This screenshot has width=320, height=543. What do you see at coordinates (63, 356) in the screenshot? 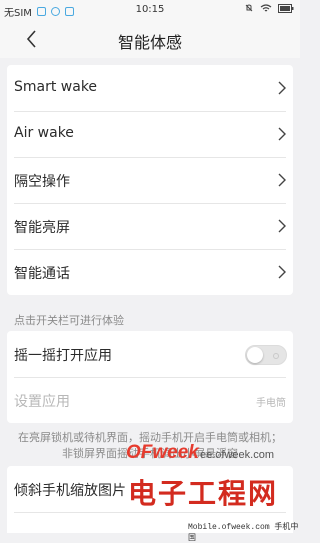
I see `setting-label: 摇一摇打开应用` at bounding box center [63, 356].